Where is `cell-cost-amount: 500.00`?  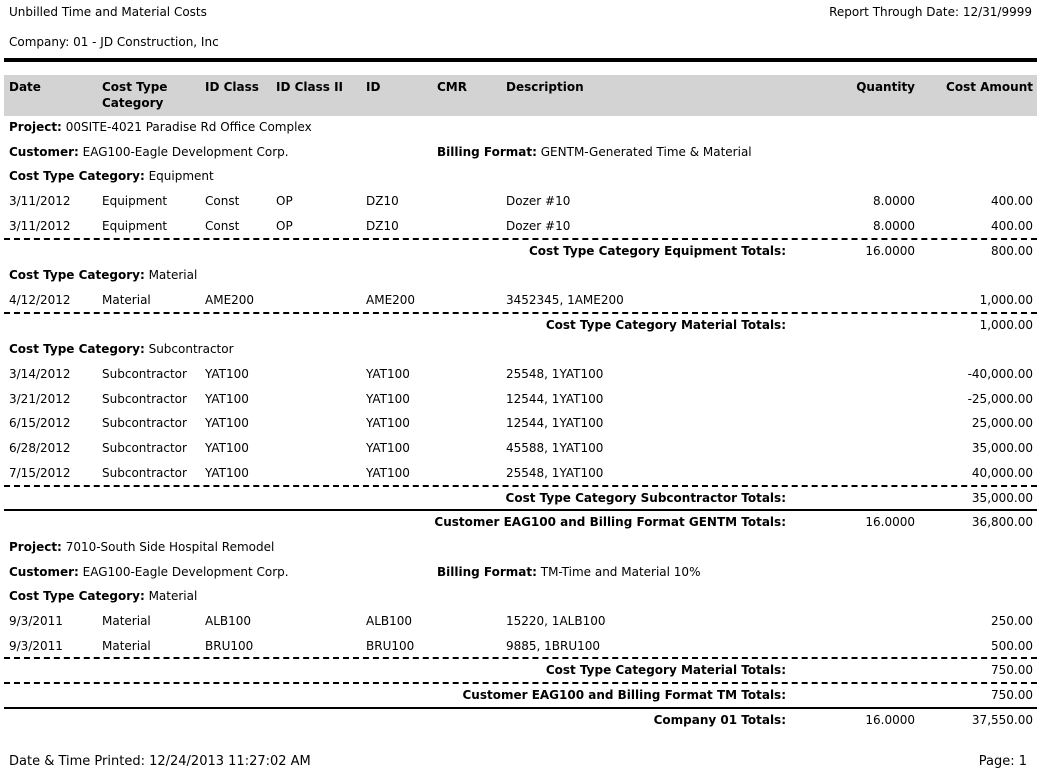 cell-cost-amount: 500.00 is located at coordinates (1012, 645).